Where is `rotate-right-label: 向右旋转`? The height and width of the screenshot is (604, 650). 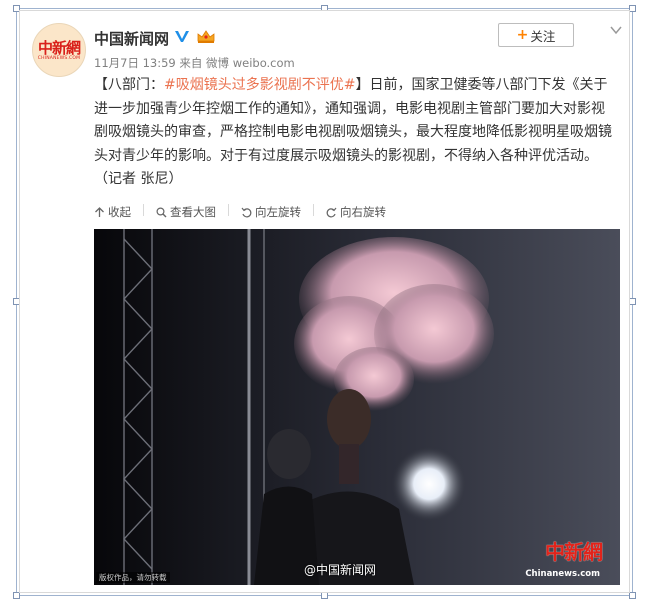 rotate-right-label: 向右旋转 is located at coordinates (363, 212).